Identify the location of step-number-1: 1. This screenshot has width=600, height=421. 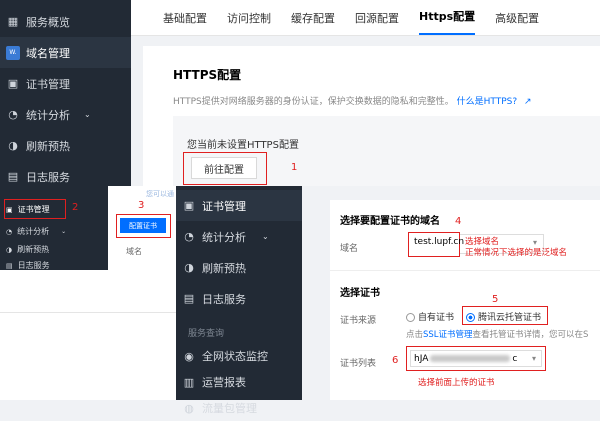
(294, 167).